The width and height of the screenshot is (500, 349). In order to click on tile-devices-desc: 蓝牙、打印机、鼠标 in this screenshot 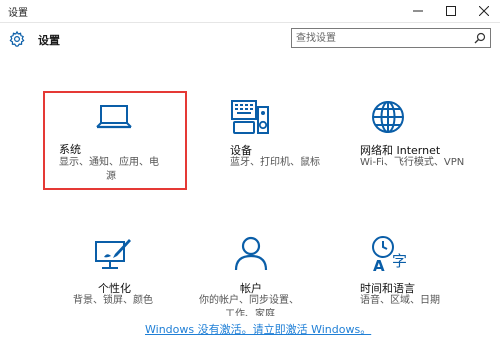, I will do `click(275, 162)`.